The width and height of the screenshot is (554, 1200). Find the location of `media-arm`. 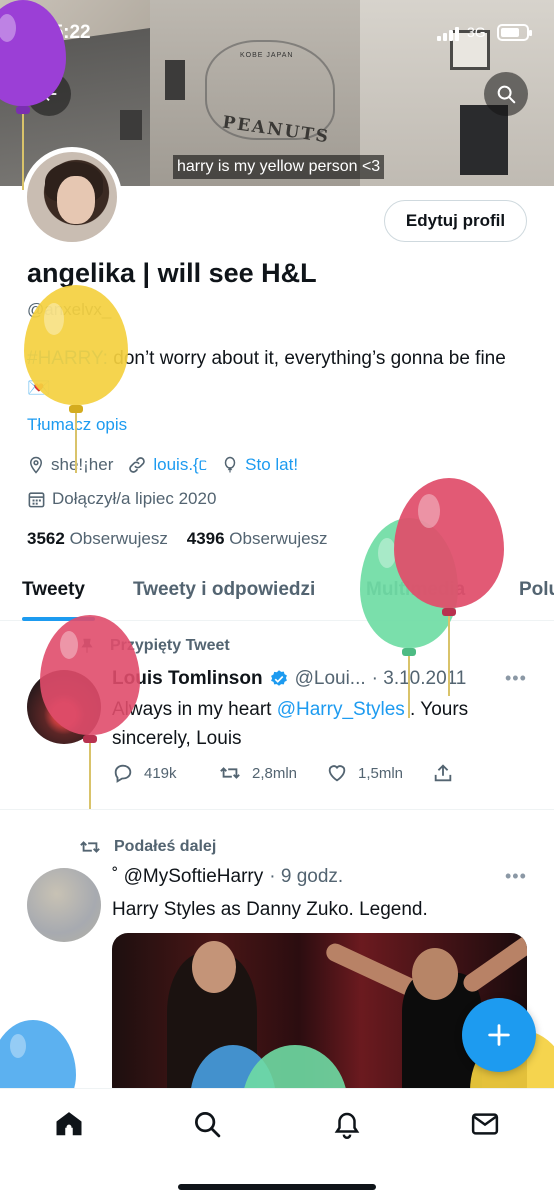

media-arm is located at coordinates (493, 964).